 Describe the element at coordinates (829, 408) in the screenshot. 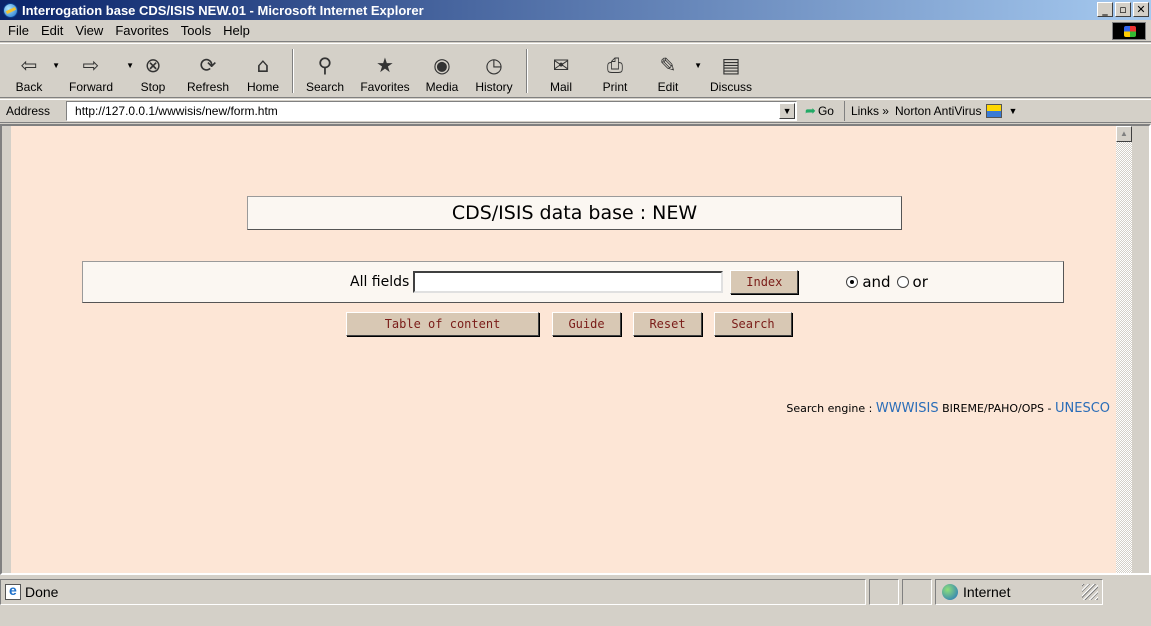

I see `credits-prefix: Search engine :` at that location.